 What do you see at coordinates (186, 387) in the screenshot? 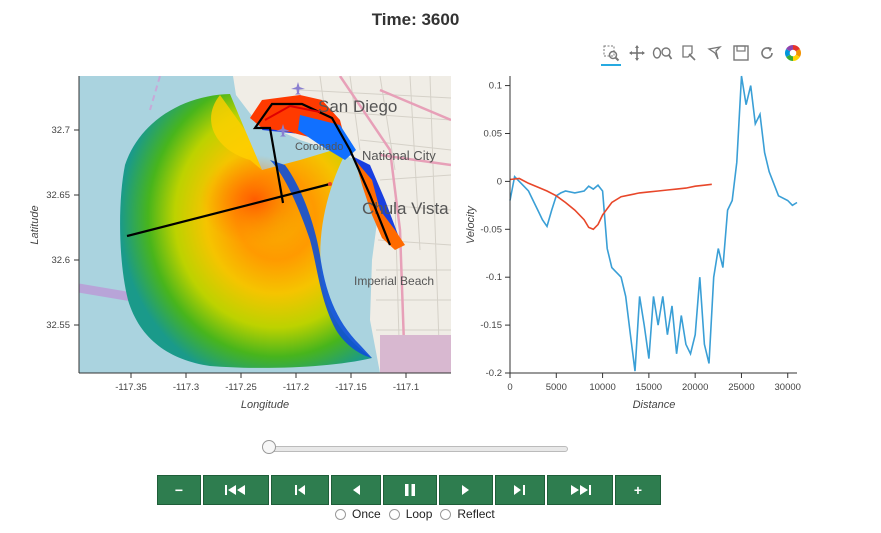
I see `map-x-tick-label: -117.3` at bounding box center [186, 387].